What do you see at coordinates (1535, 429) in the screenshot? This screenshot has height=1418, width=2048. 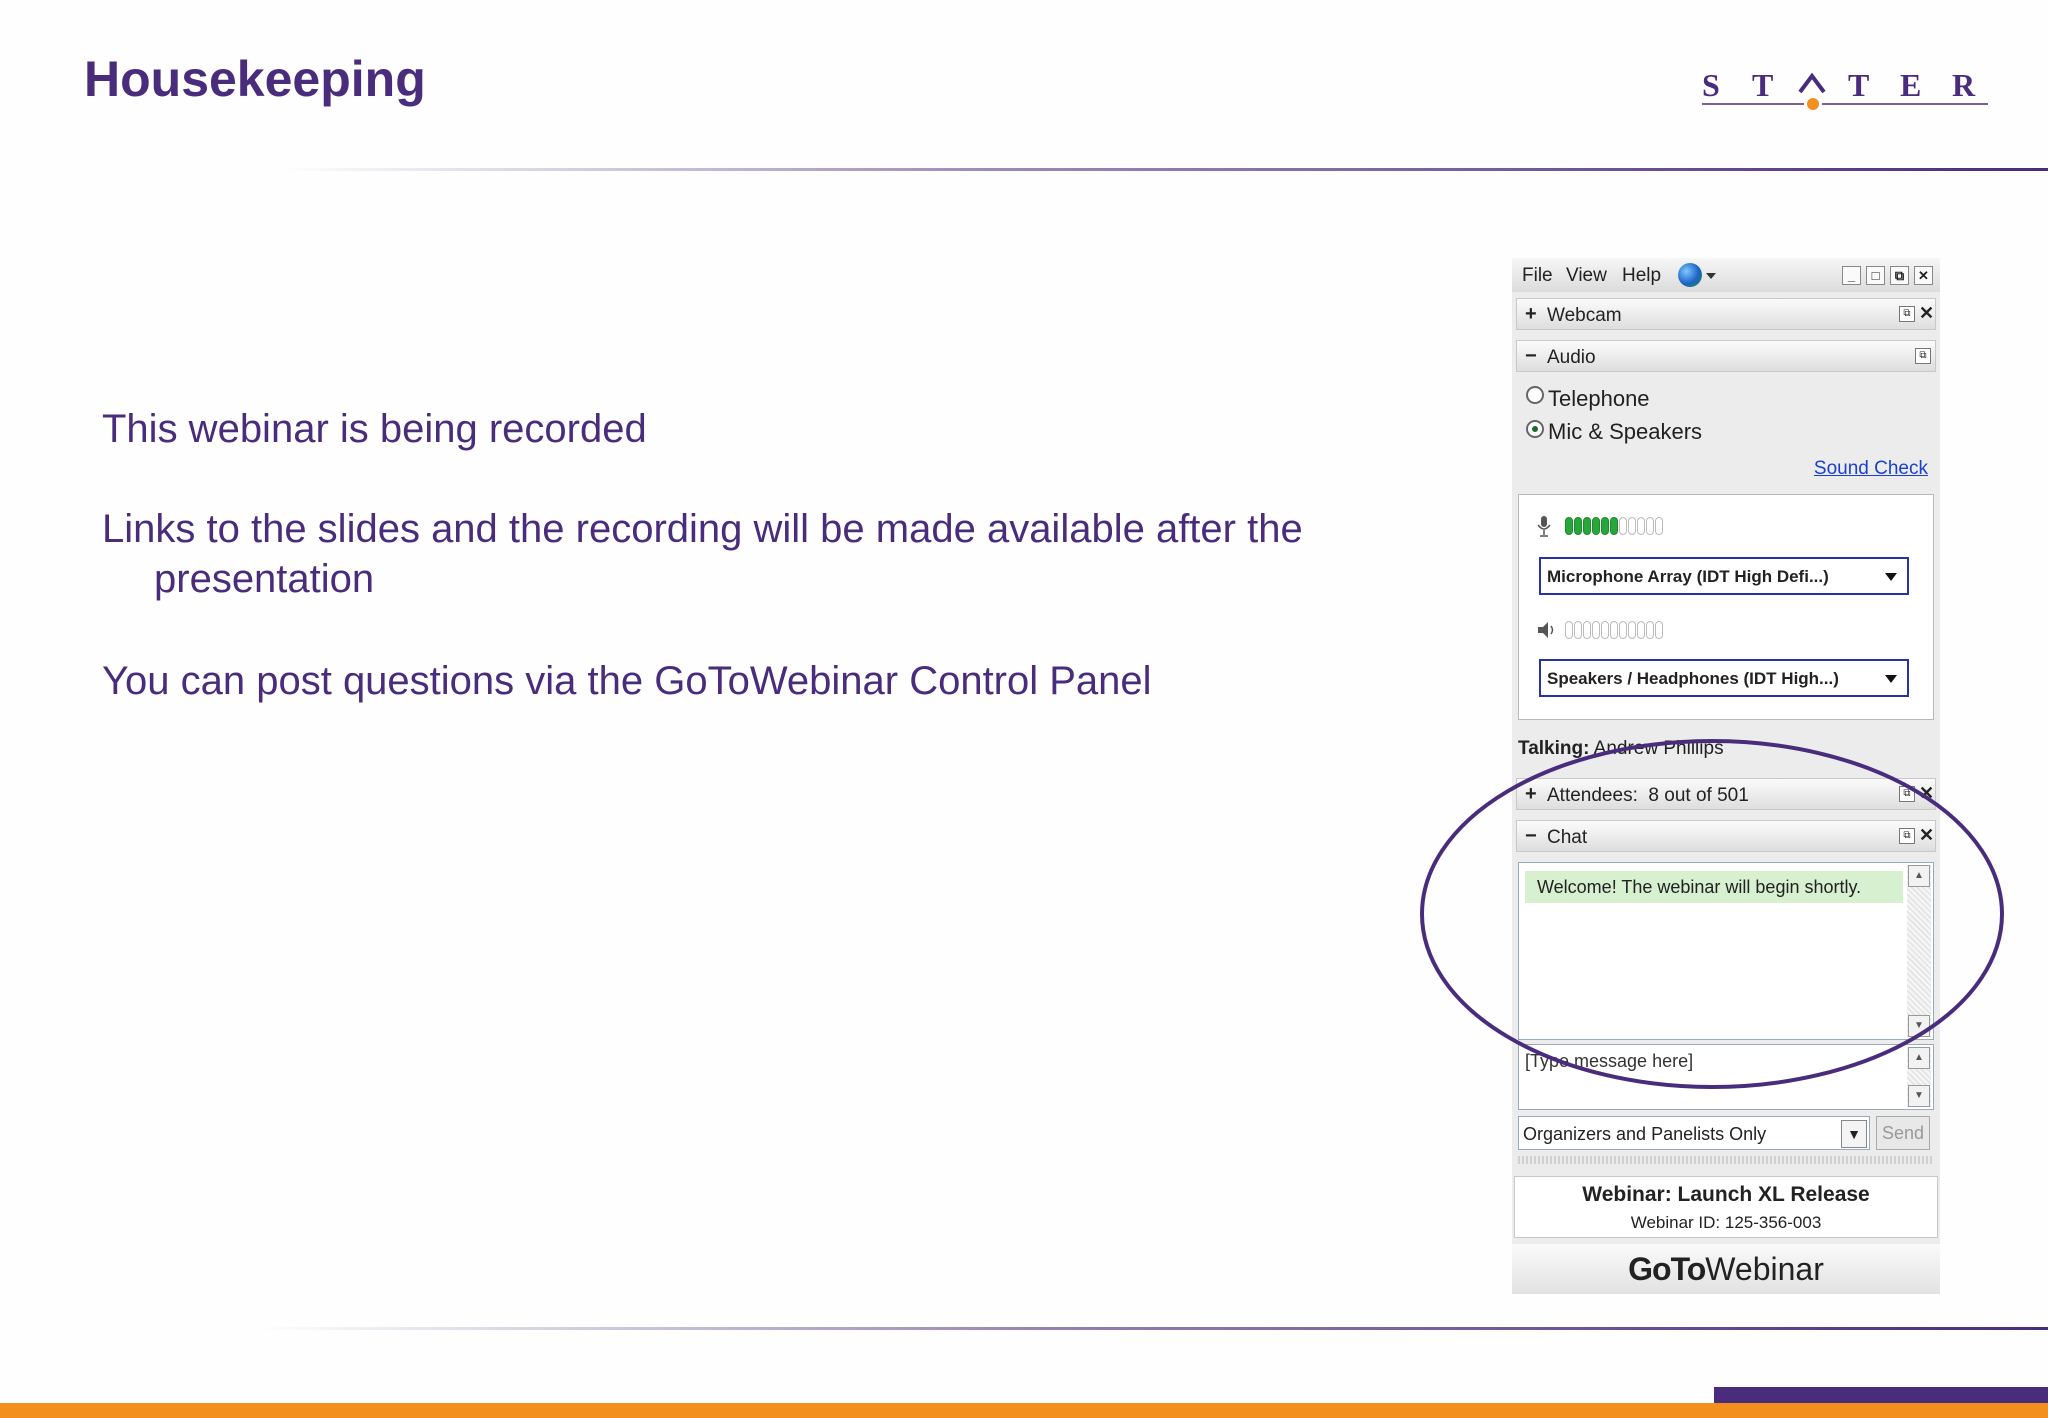 I see `mic-speakers-radio` at bounding box center [1535, 429].